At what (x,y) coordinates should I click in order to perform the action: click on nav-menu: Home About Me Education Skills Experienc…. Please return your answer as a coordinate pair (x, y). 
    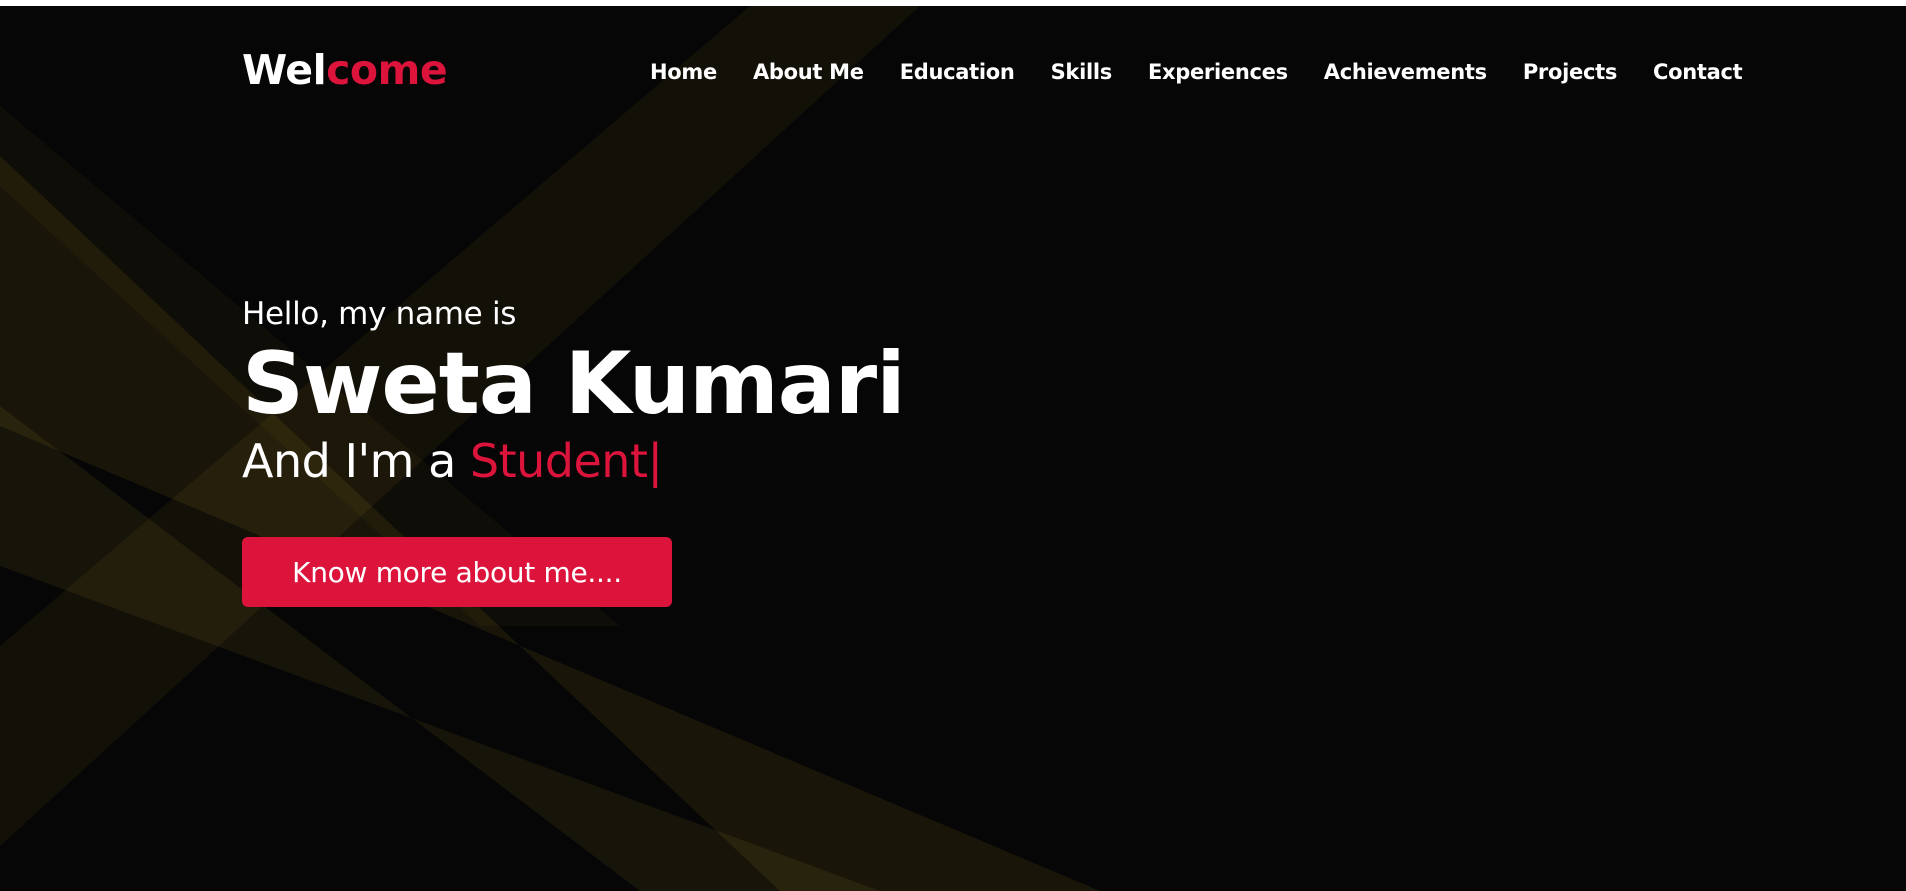
    Looking at the image, I should click on (1196, 72).